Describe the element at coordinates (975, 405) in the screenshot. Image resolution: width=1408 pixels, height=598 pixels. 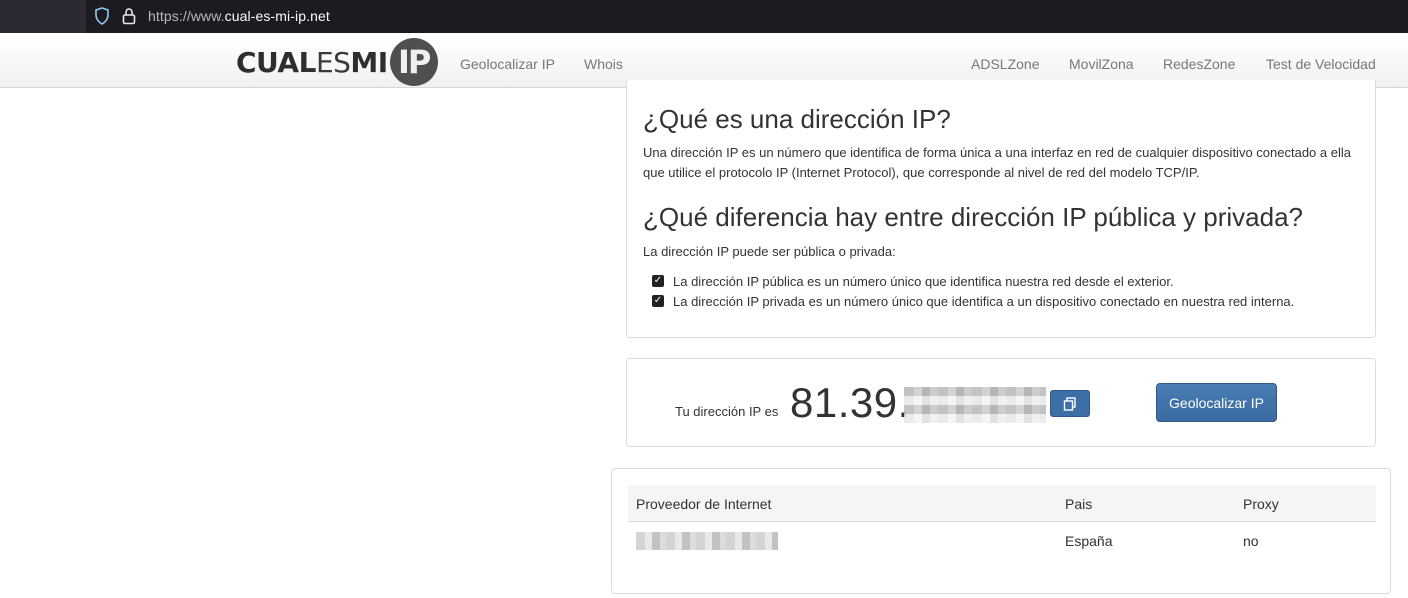
I see `ip-redacted-blur` at that location.